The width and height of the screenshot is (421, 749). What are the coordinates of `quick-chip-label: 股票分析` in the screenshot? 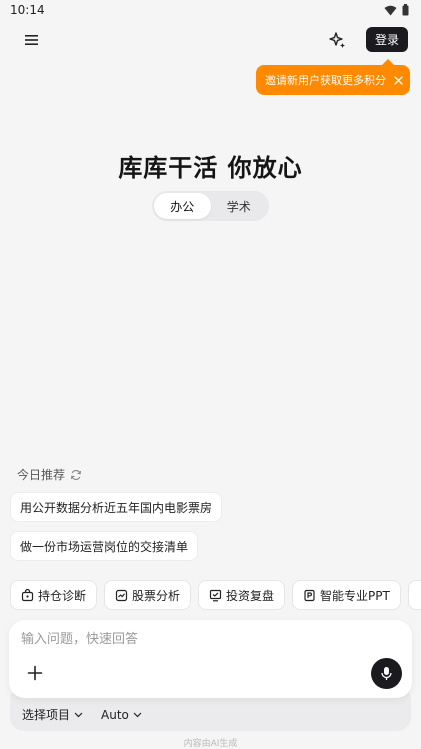 It's located at (156, 595).